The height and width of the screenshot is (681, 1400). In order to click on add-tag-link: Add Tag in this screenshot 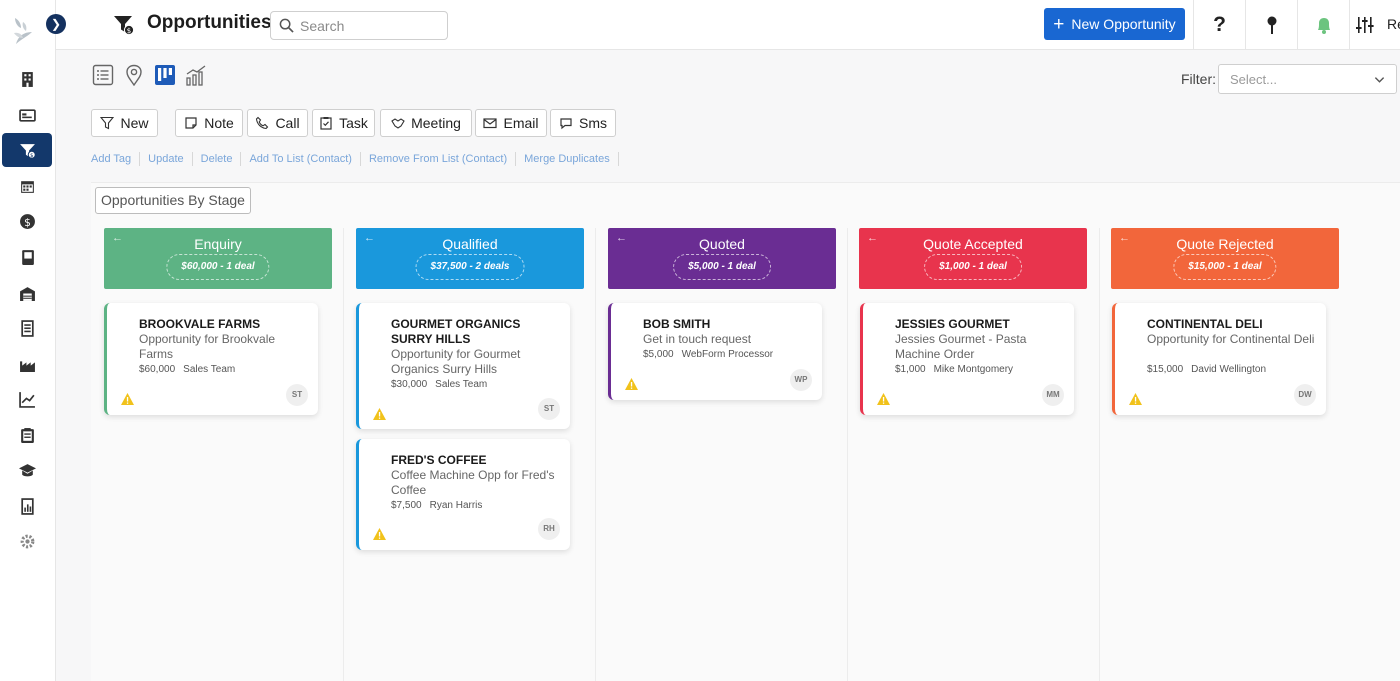, I will do `click(116, 159)`.